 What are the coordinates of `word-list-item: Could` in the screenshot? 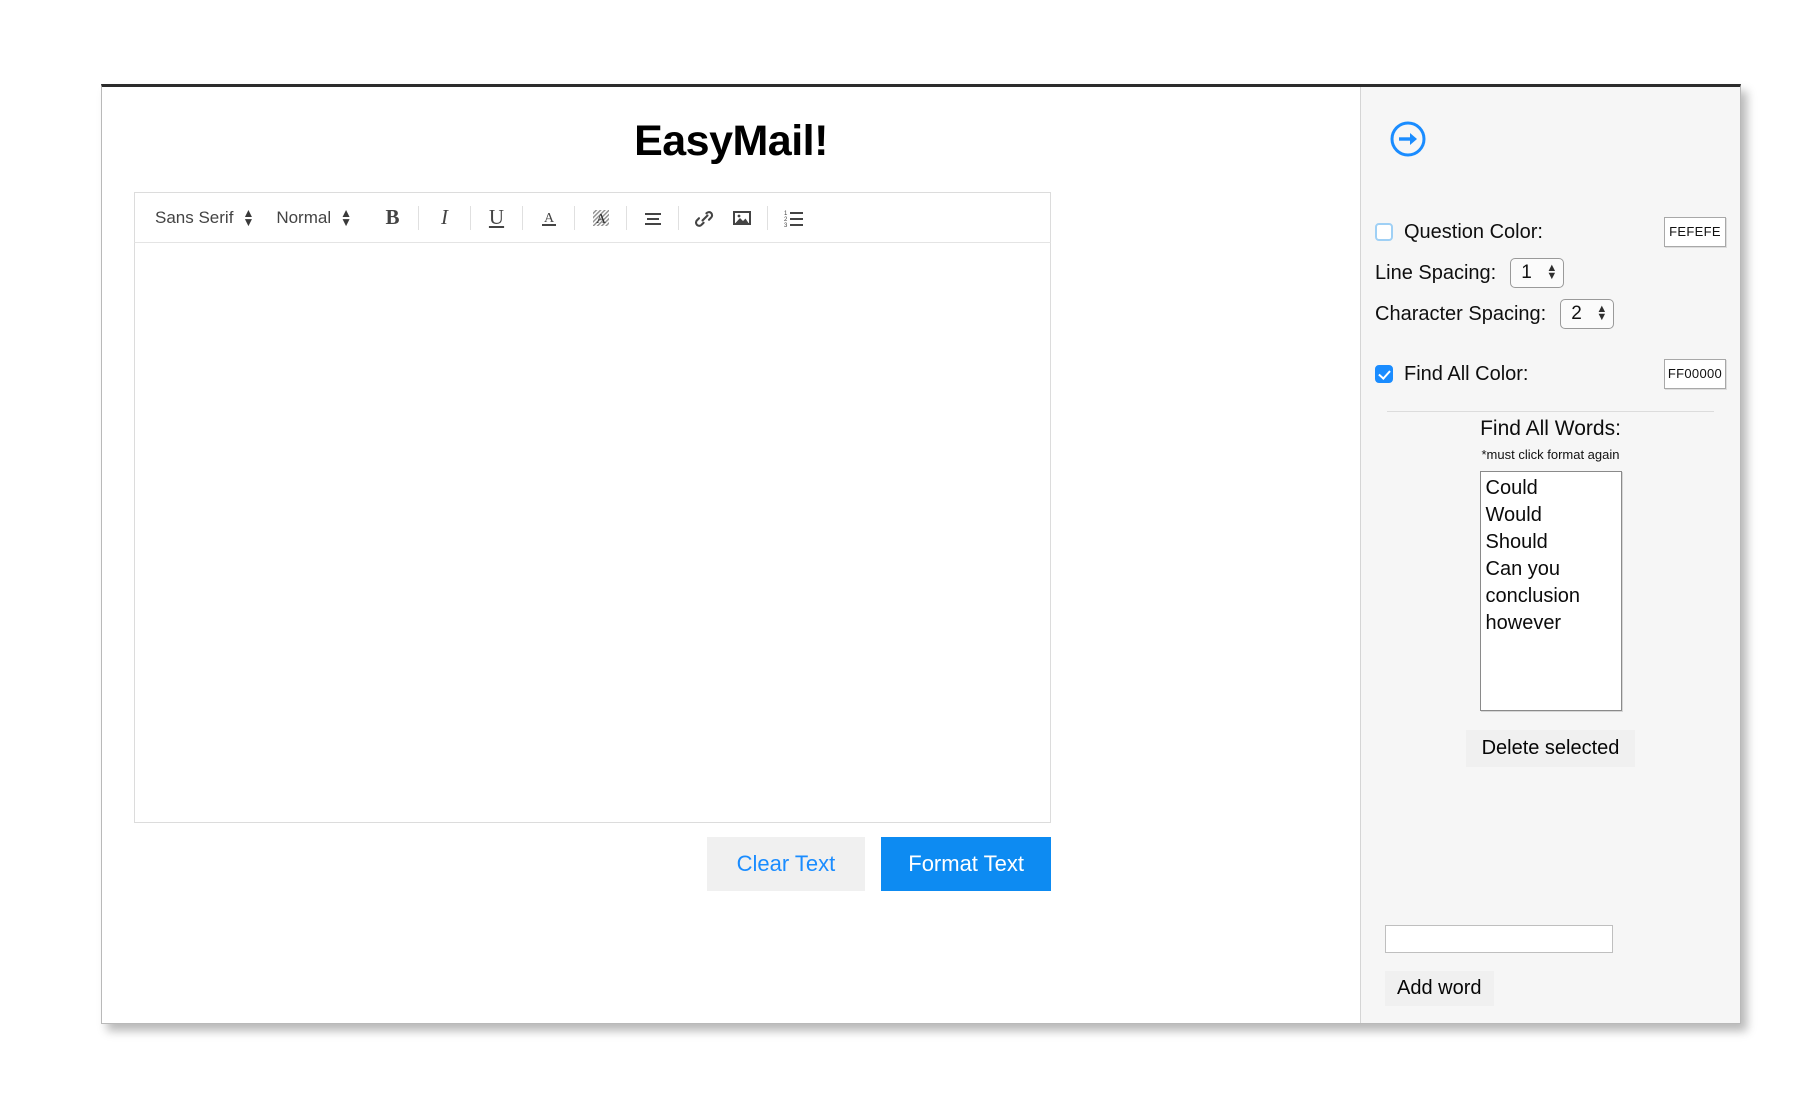 It's located at (1552, 488).